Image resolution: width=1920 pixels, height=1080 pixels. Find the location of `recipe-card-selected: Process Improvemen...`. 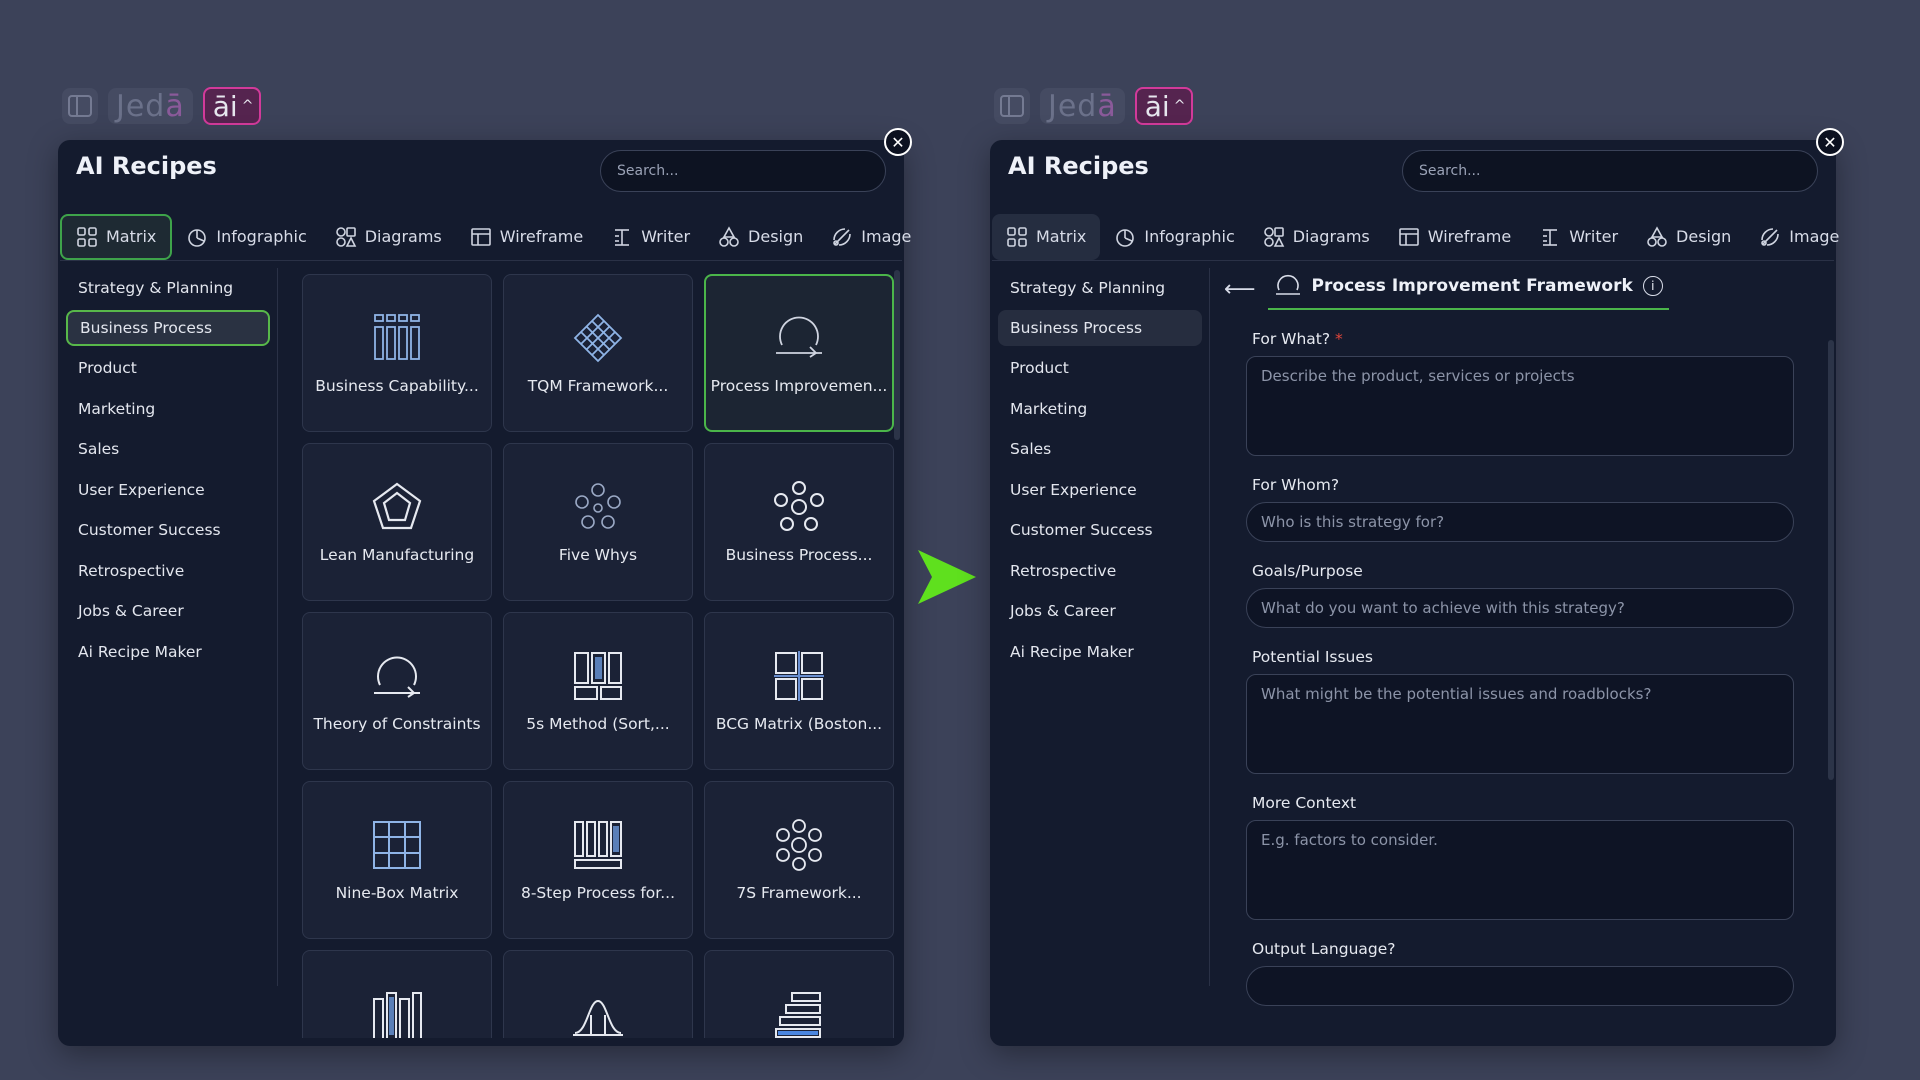

recipe-card-selected: Process Improvemen... is located at coordinates (799, 353).